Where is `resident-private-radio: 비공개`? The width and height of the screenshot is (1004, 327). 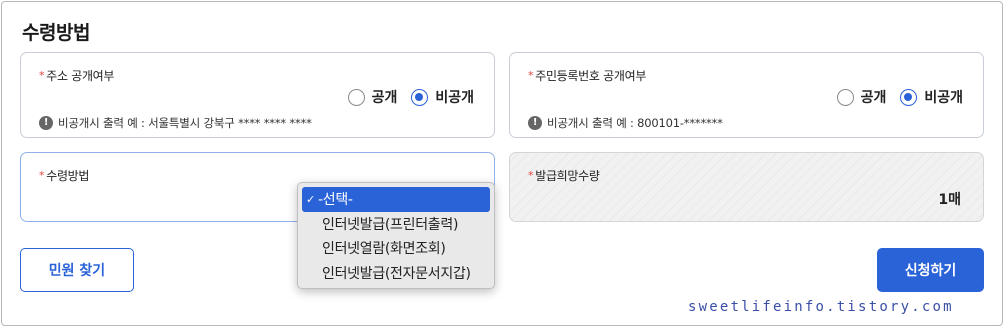
resident-private-radio: 비공개 is located at coordinates (931, 97).